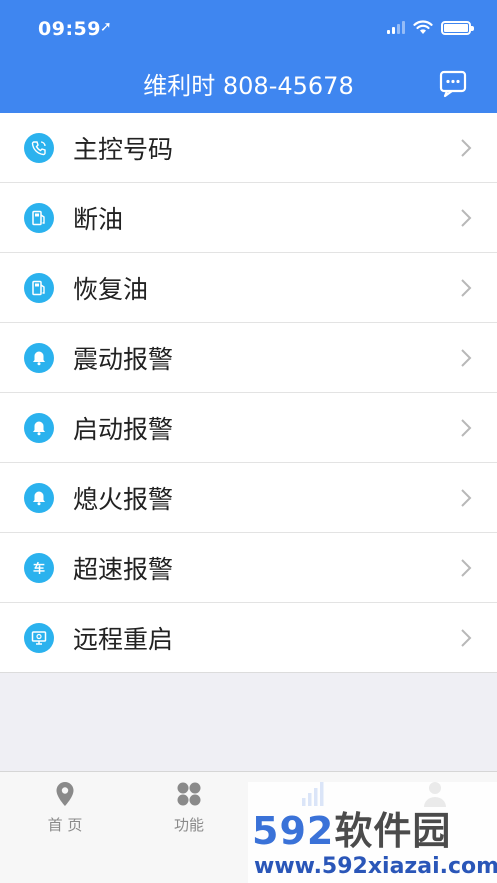 The height and width of the screenshot is (883, 497). What do you see at coordinates (69, 29) in the screenshot?
I see `status-time: 09:59` at bounding box center [69, 29].